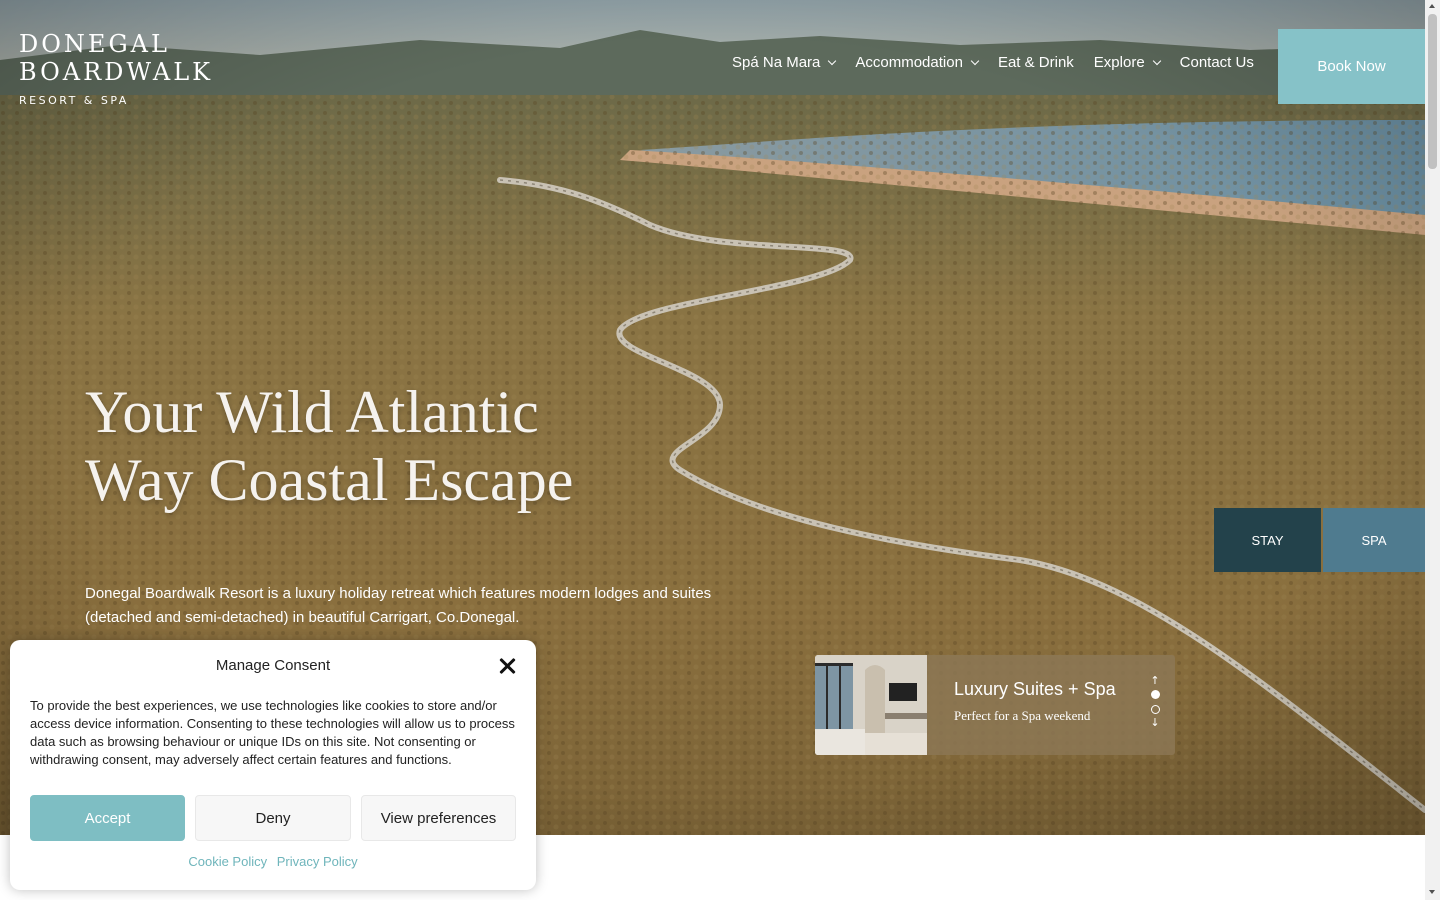  What do you see at coordinates (1374, 540) in the screenshot?
I see `spa-button: SPA` at bounding box center [1374, 540].